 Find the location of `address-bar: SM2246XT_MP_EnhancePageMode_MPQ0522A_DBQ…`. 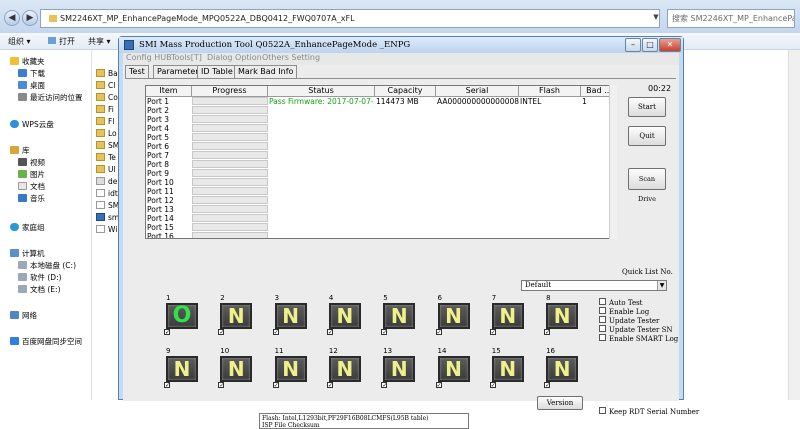

address-bar: SM2246XT_MP_EnhancePageMode_MPQ0522A_DBQ… is located at coordinates (350, 18).